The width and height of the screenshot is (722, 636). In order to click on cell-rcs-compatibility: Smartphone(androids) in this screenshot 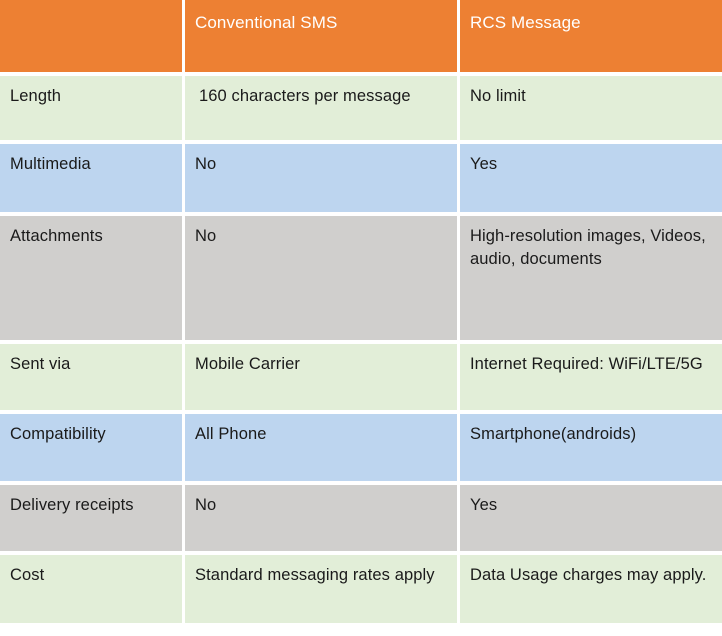, I will do `click(591, 449)`.